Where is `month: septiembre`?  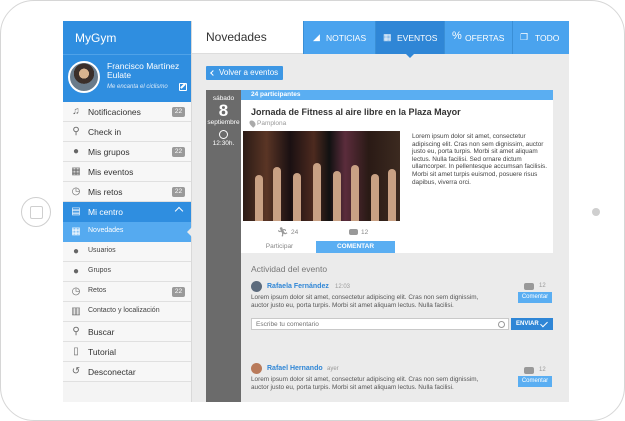
month: septiembre is located at coordinates (223, 122).